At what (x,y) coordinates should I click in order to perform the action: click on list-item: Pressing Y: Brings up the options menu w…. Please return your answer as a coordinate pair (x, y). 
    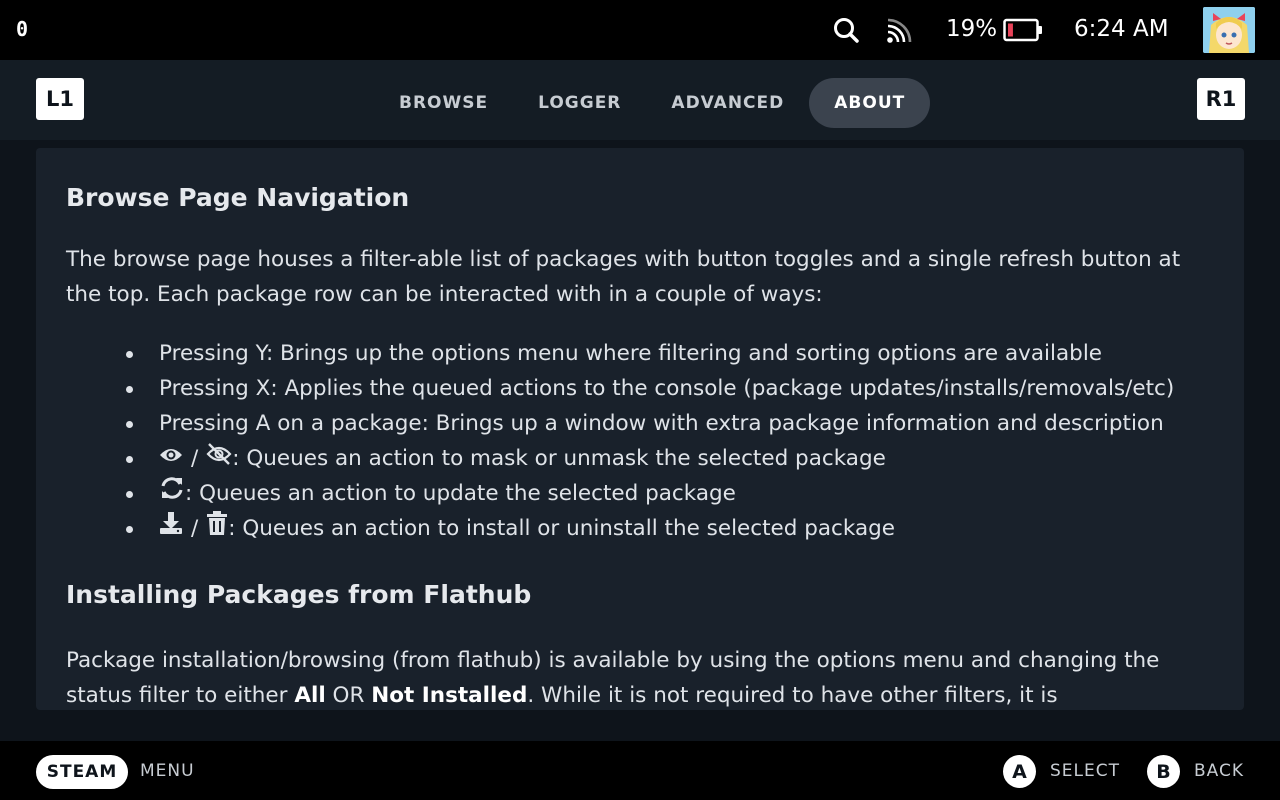
    Looking at the image, I should click on (649, 353).